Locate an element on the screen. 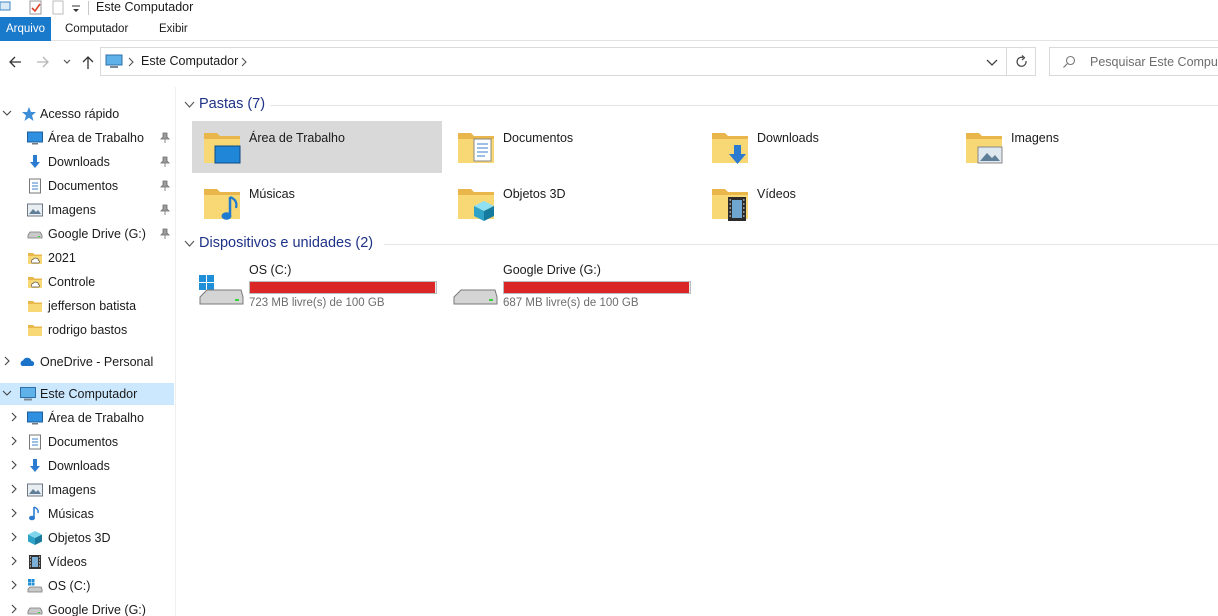  new-folder-icon is located at coordinates (59, 8).